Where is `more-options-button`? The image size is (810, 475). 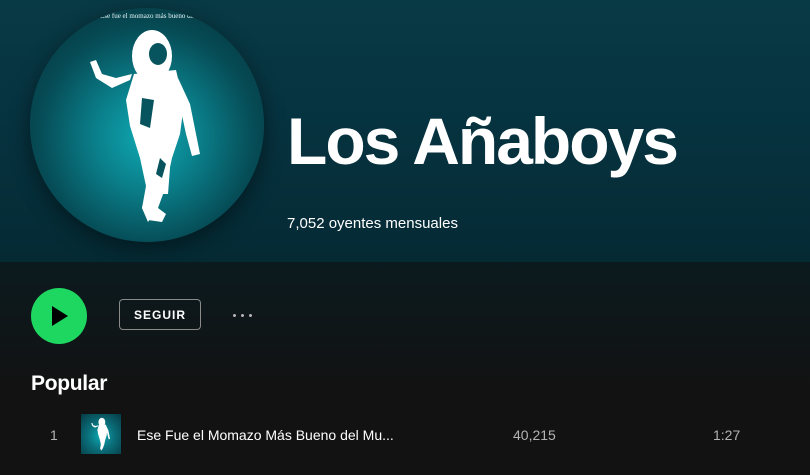 more-options-button is located at coordinates (242, 315).